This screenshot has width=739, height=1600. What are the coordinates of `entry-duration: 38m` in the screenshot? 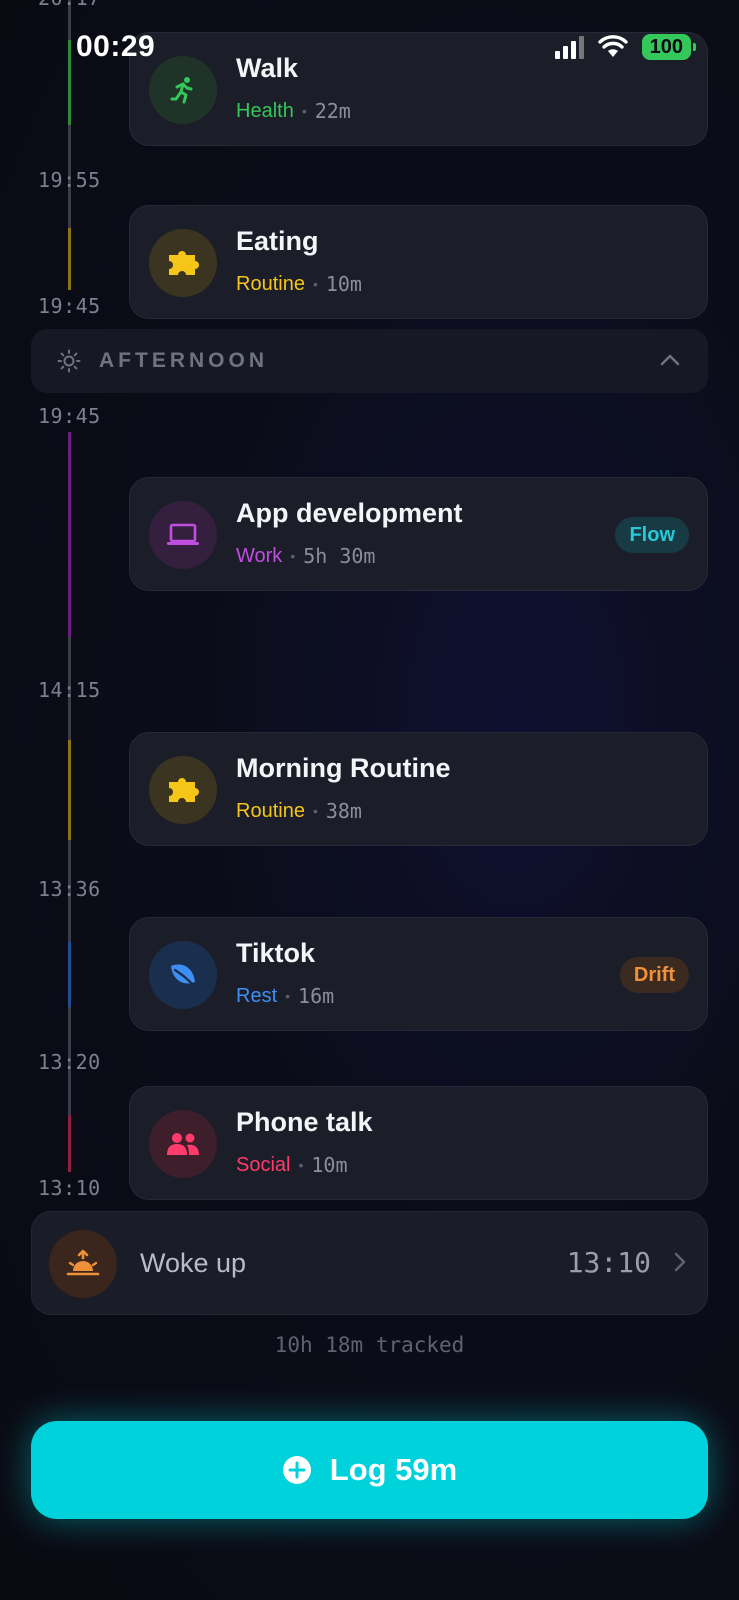 It's located at (343, 811).